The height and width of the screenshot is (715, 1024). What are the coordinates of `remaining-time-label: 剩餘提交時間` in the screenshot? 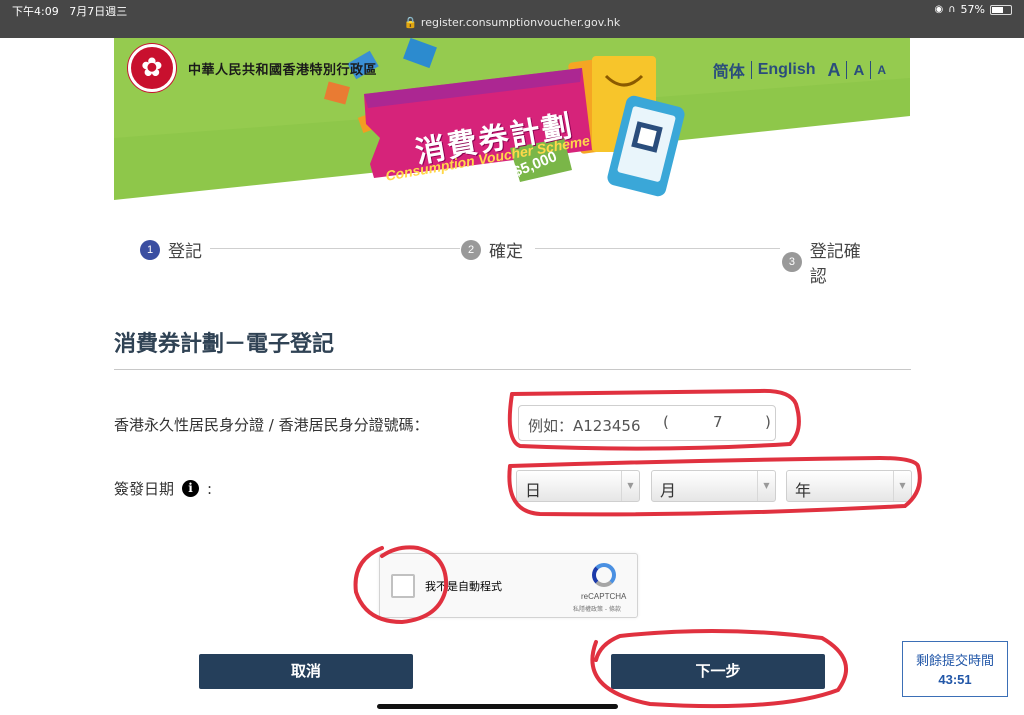 It's located at (954, 661).